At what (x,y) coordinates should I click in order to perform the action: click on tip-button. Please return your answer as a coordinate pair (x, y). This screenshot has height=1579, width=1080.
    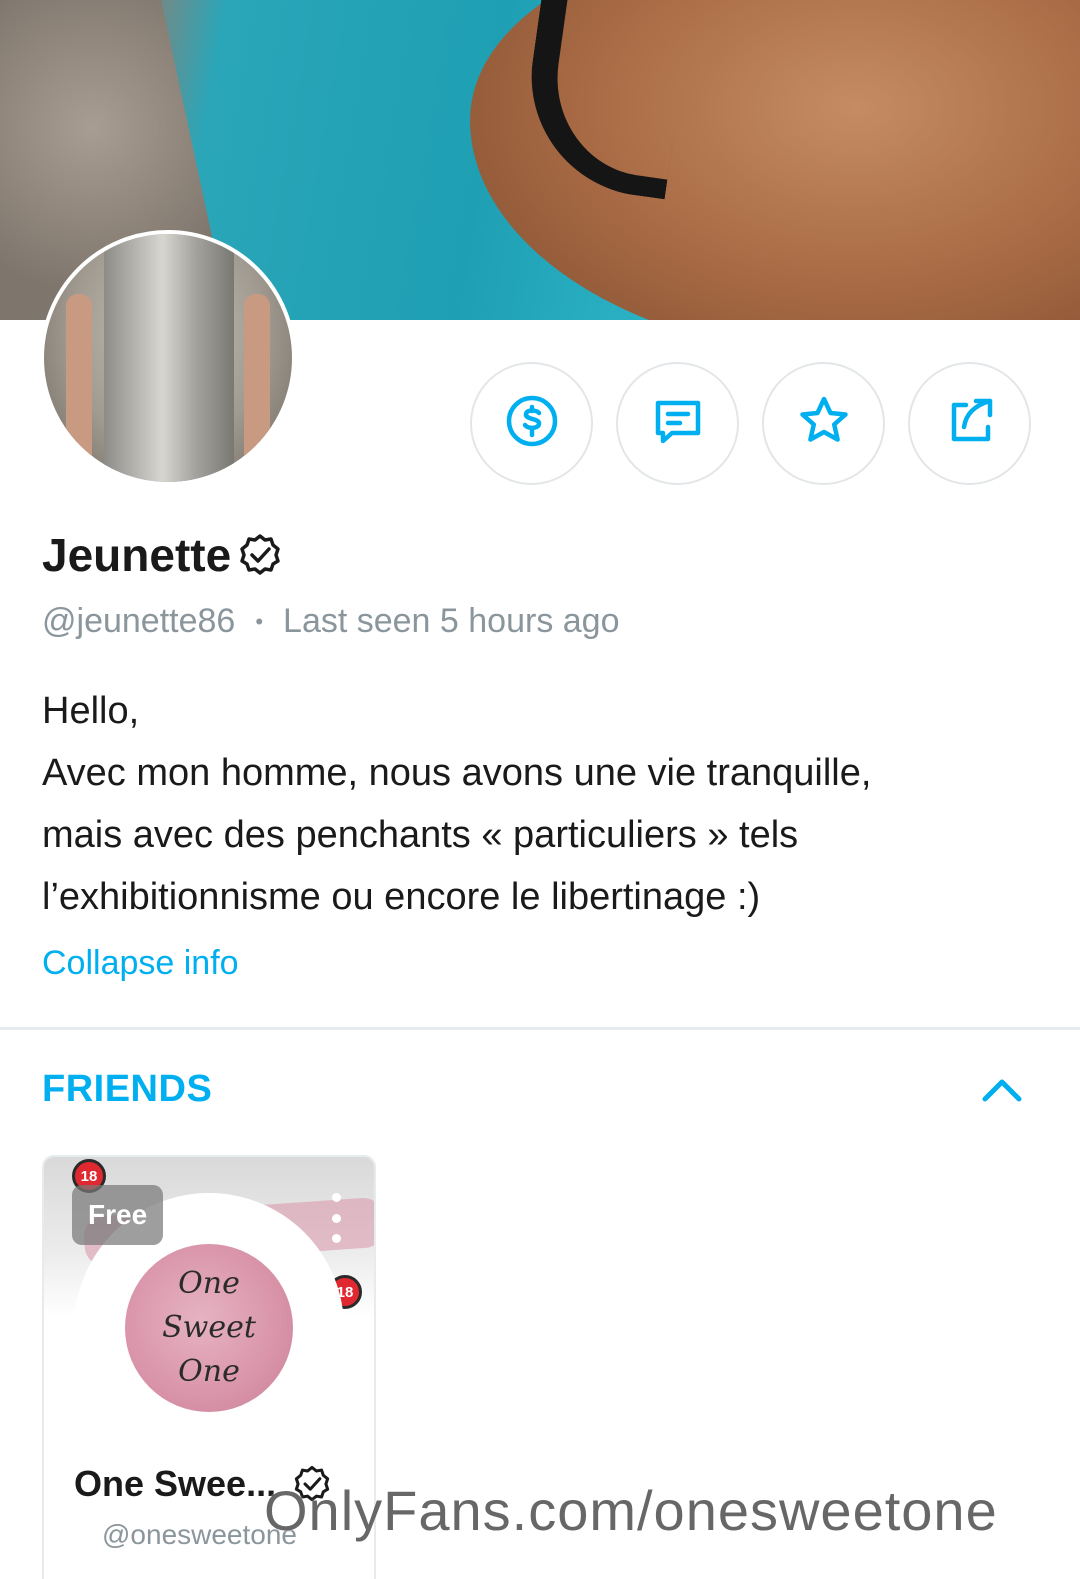
    Looking at the image, I should click on (531, 423).